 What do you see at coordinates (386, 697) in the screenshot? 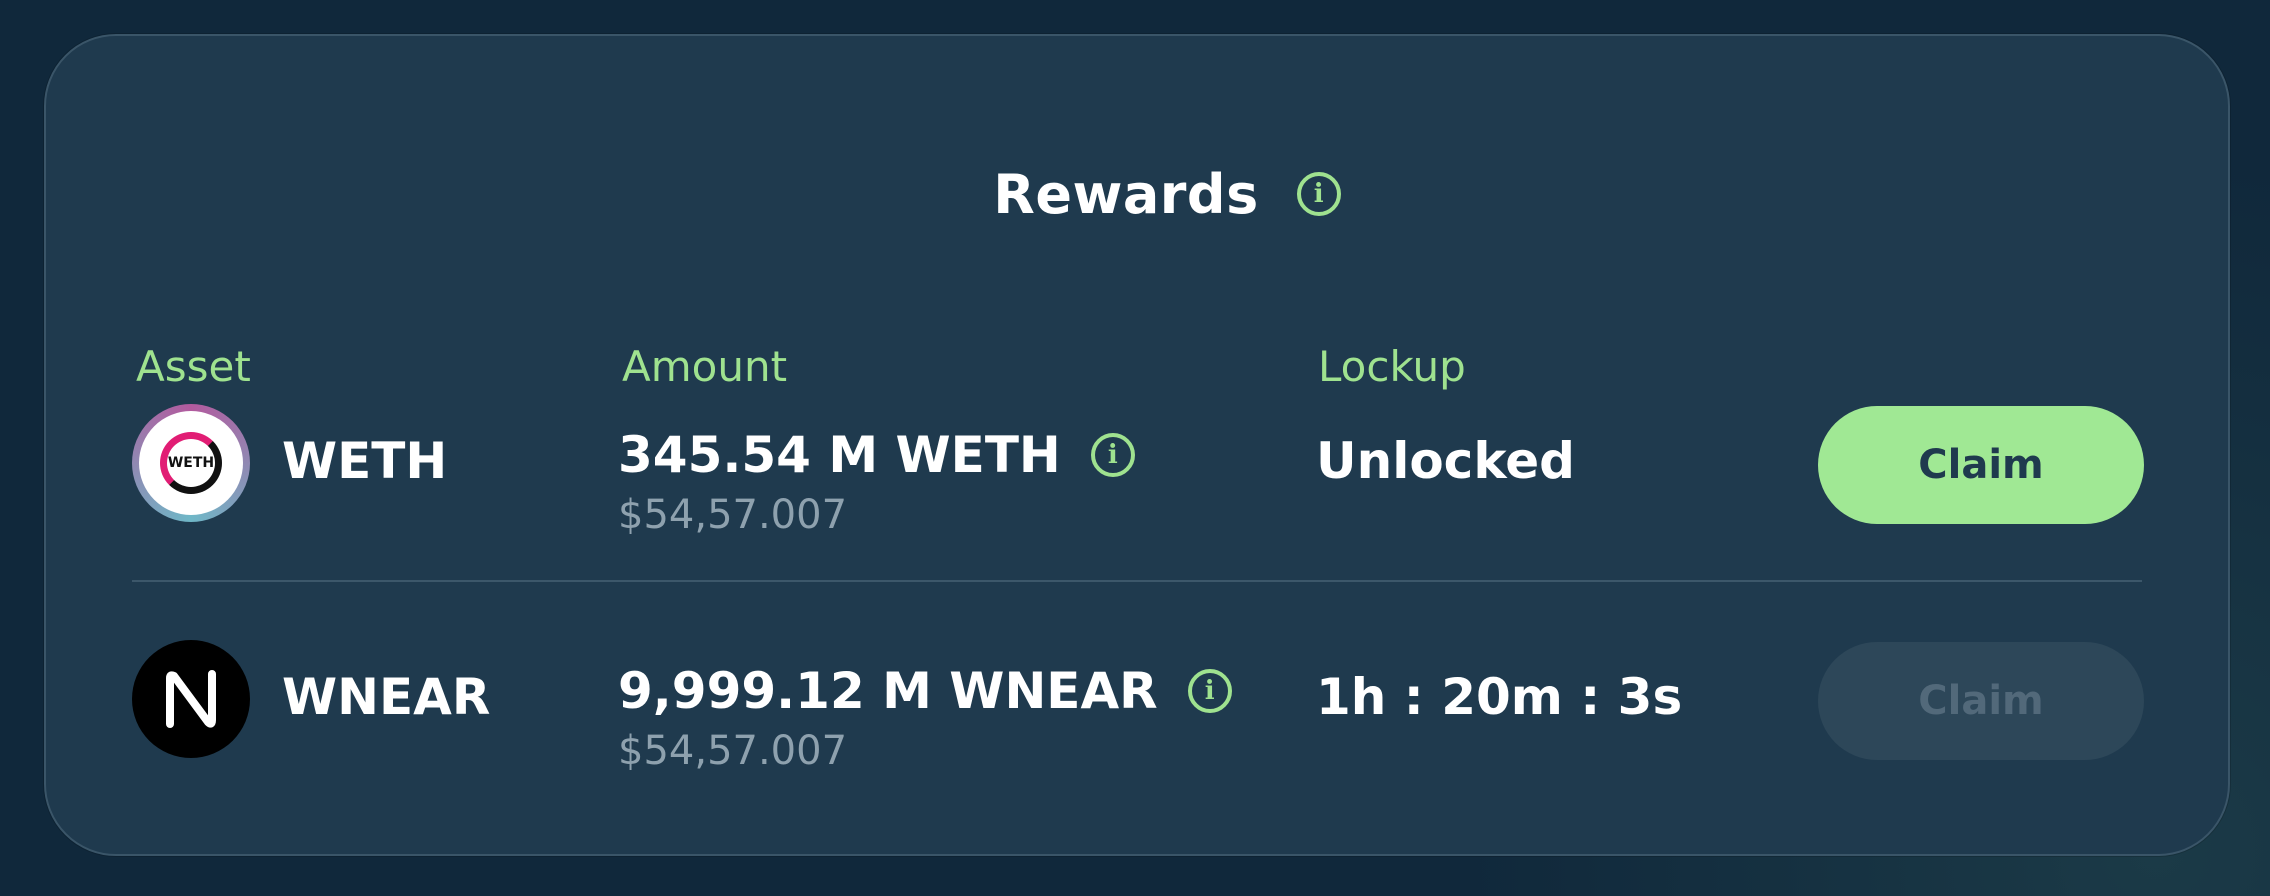
I see `asset-name: WNEAR` at bounding box center [386, 697].